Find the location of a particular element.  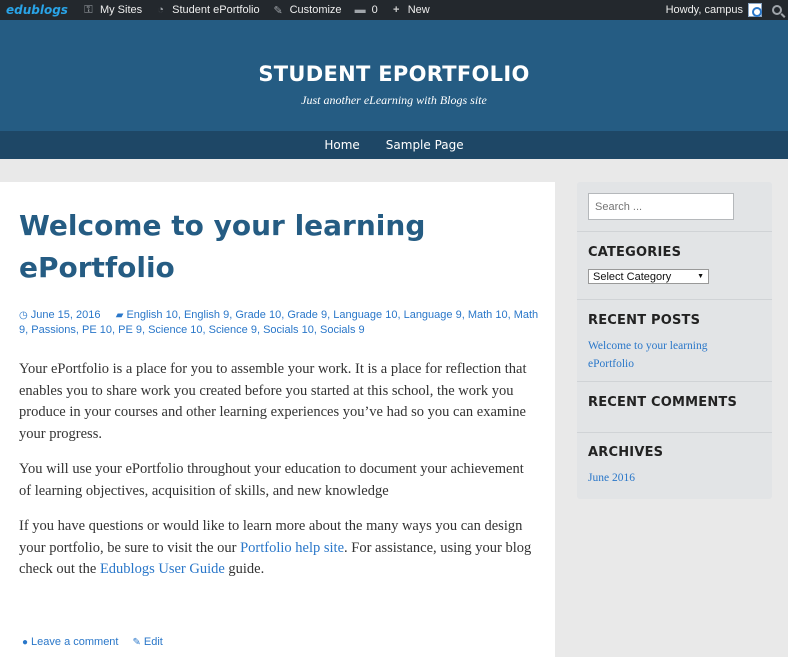

search-input is located at coordinates (661, 206).